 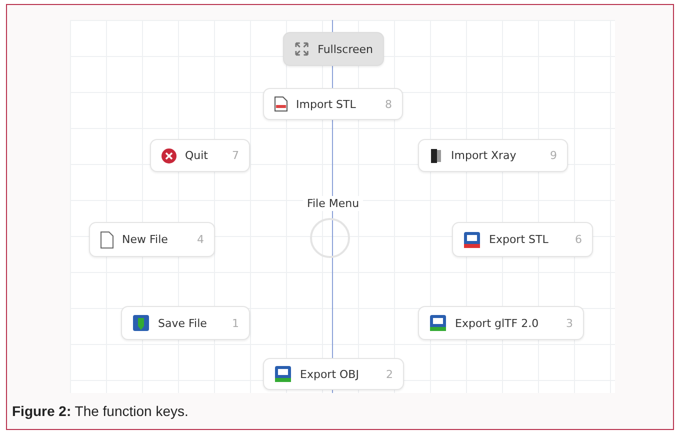 I want to click on menu-item: Fullscreen, so click(x=333, y=49).